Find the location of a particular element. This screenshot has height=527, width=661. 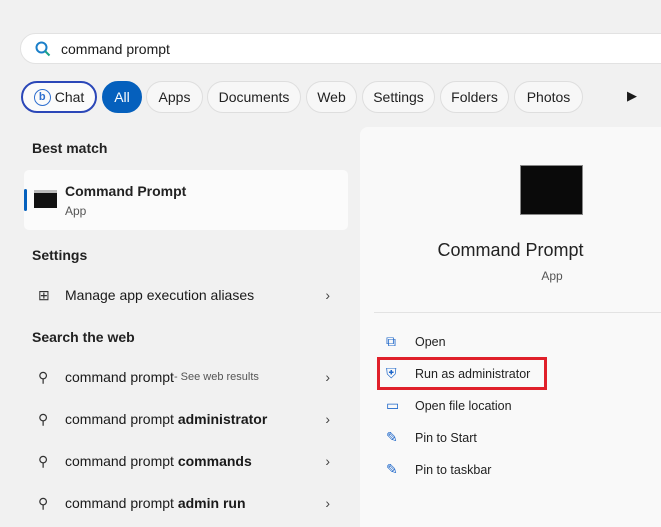

filter-web: Web is located at coordinates (331, 97).